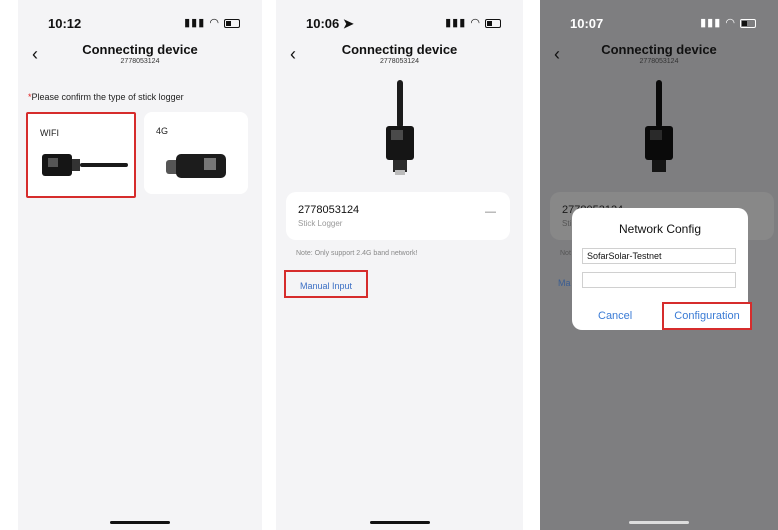 The height and width of the screenshot is (530, 778). I want to click on band-note: Note: Only support 2.4G band network!, so click(357, 253).